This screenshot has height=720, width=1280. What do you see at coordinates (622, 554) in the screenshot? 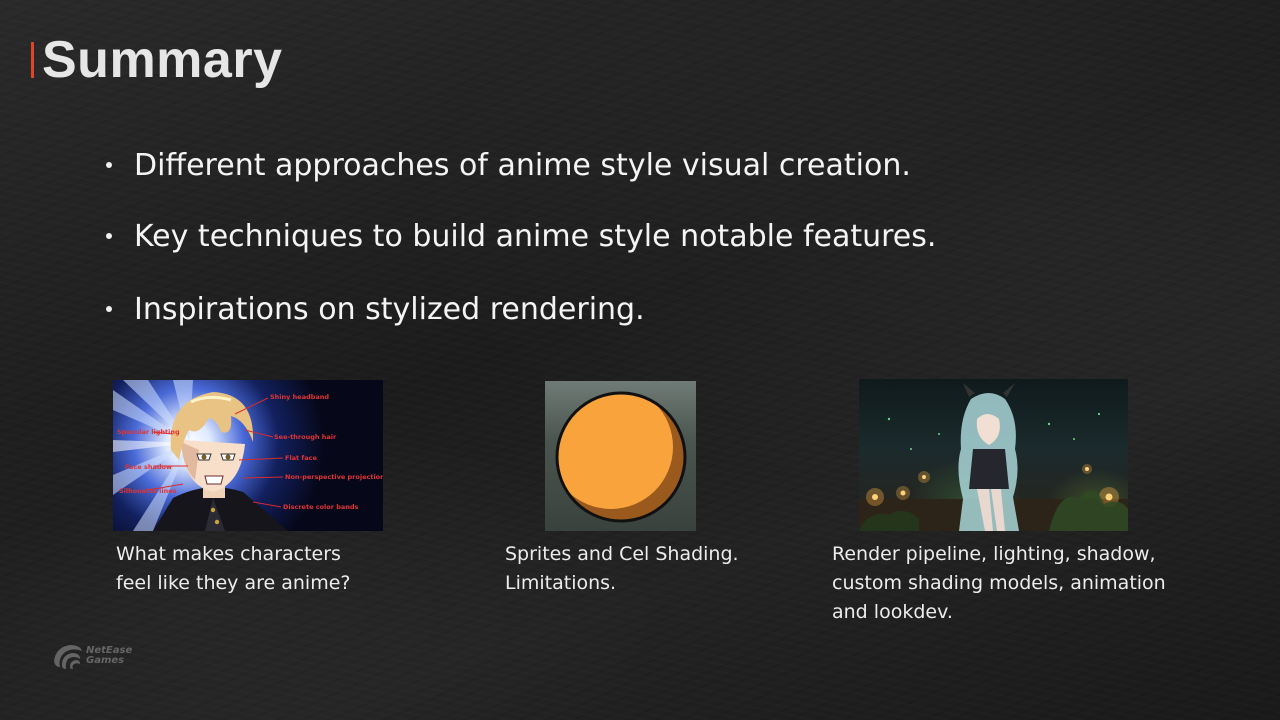
I see `caption-line: Sprites and Cel Shading.` at bounding box center [622, 554].